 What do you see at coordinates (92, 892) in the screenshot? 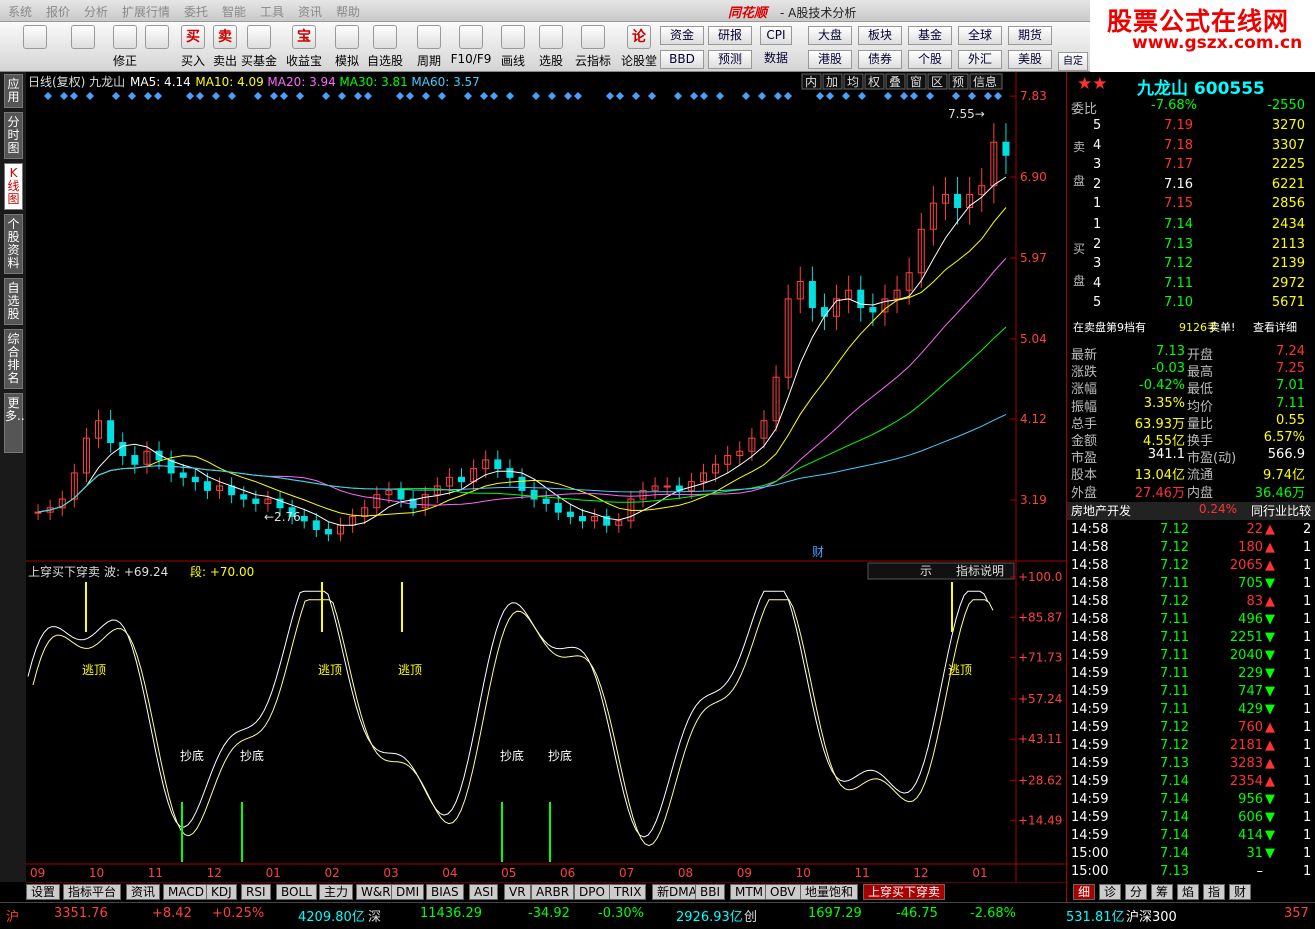
I see `indicator-tab: 指标平台` at bounding box center [92, 892].